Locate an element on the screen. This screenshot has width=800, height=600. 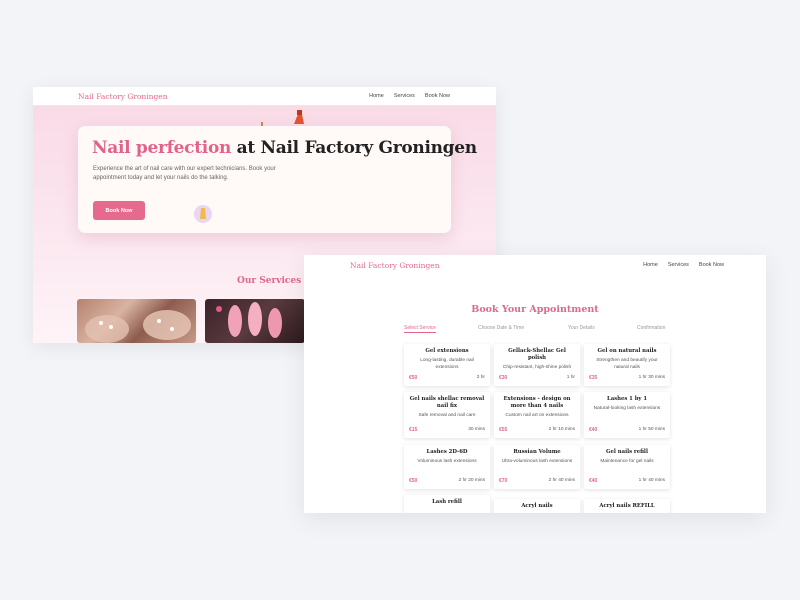
service-desc: Long-lasting, durable nail extensions is located at coordinates (447, 364).